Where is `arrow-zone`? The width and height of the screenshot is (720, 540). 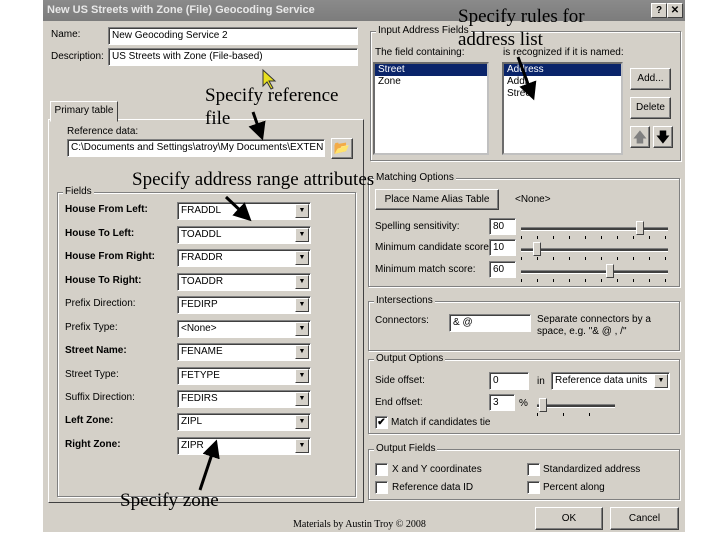 arrow-zone is located at coordinates (209, 465).